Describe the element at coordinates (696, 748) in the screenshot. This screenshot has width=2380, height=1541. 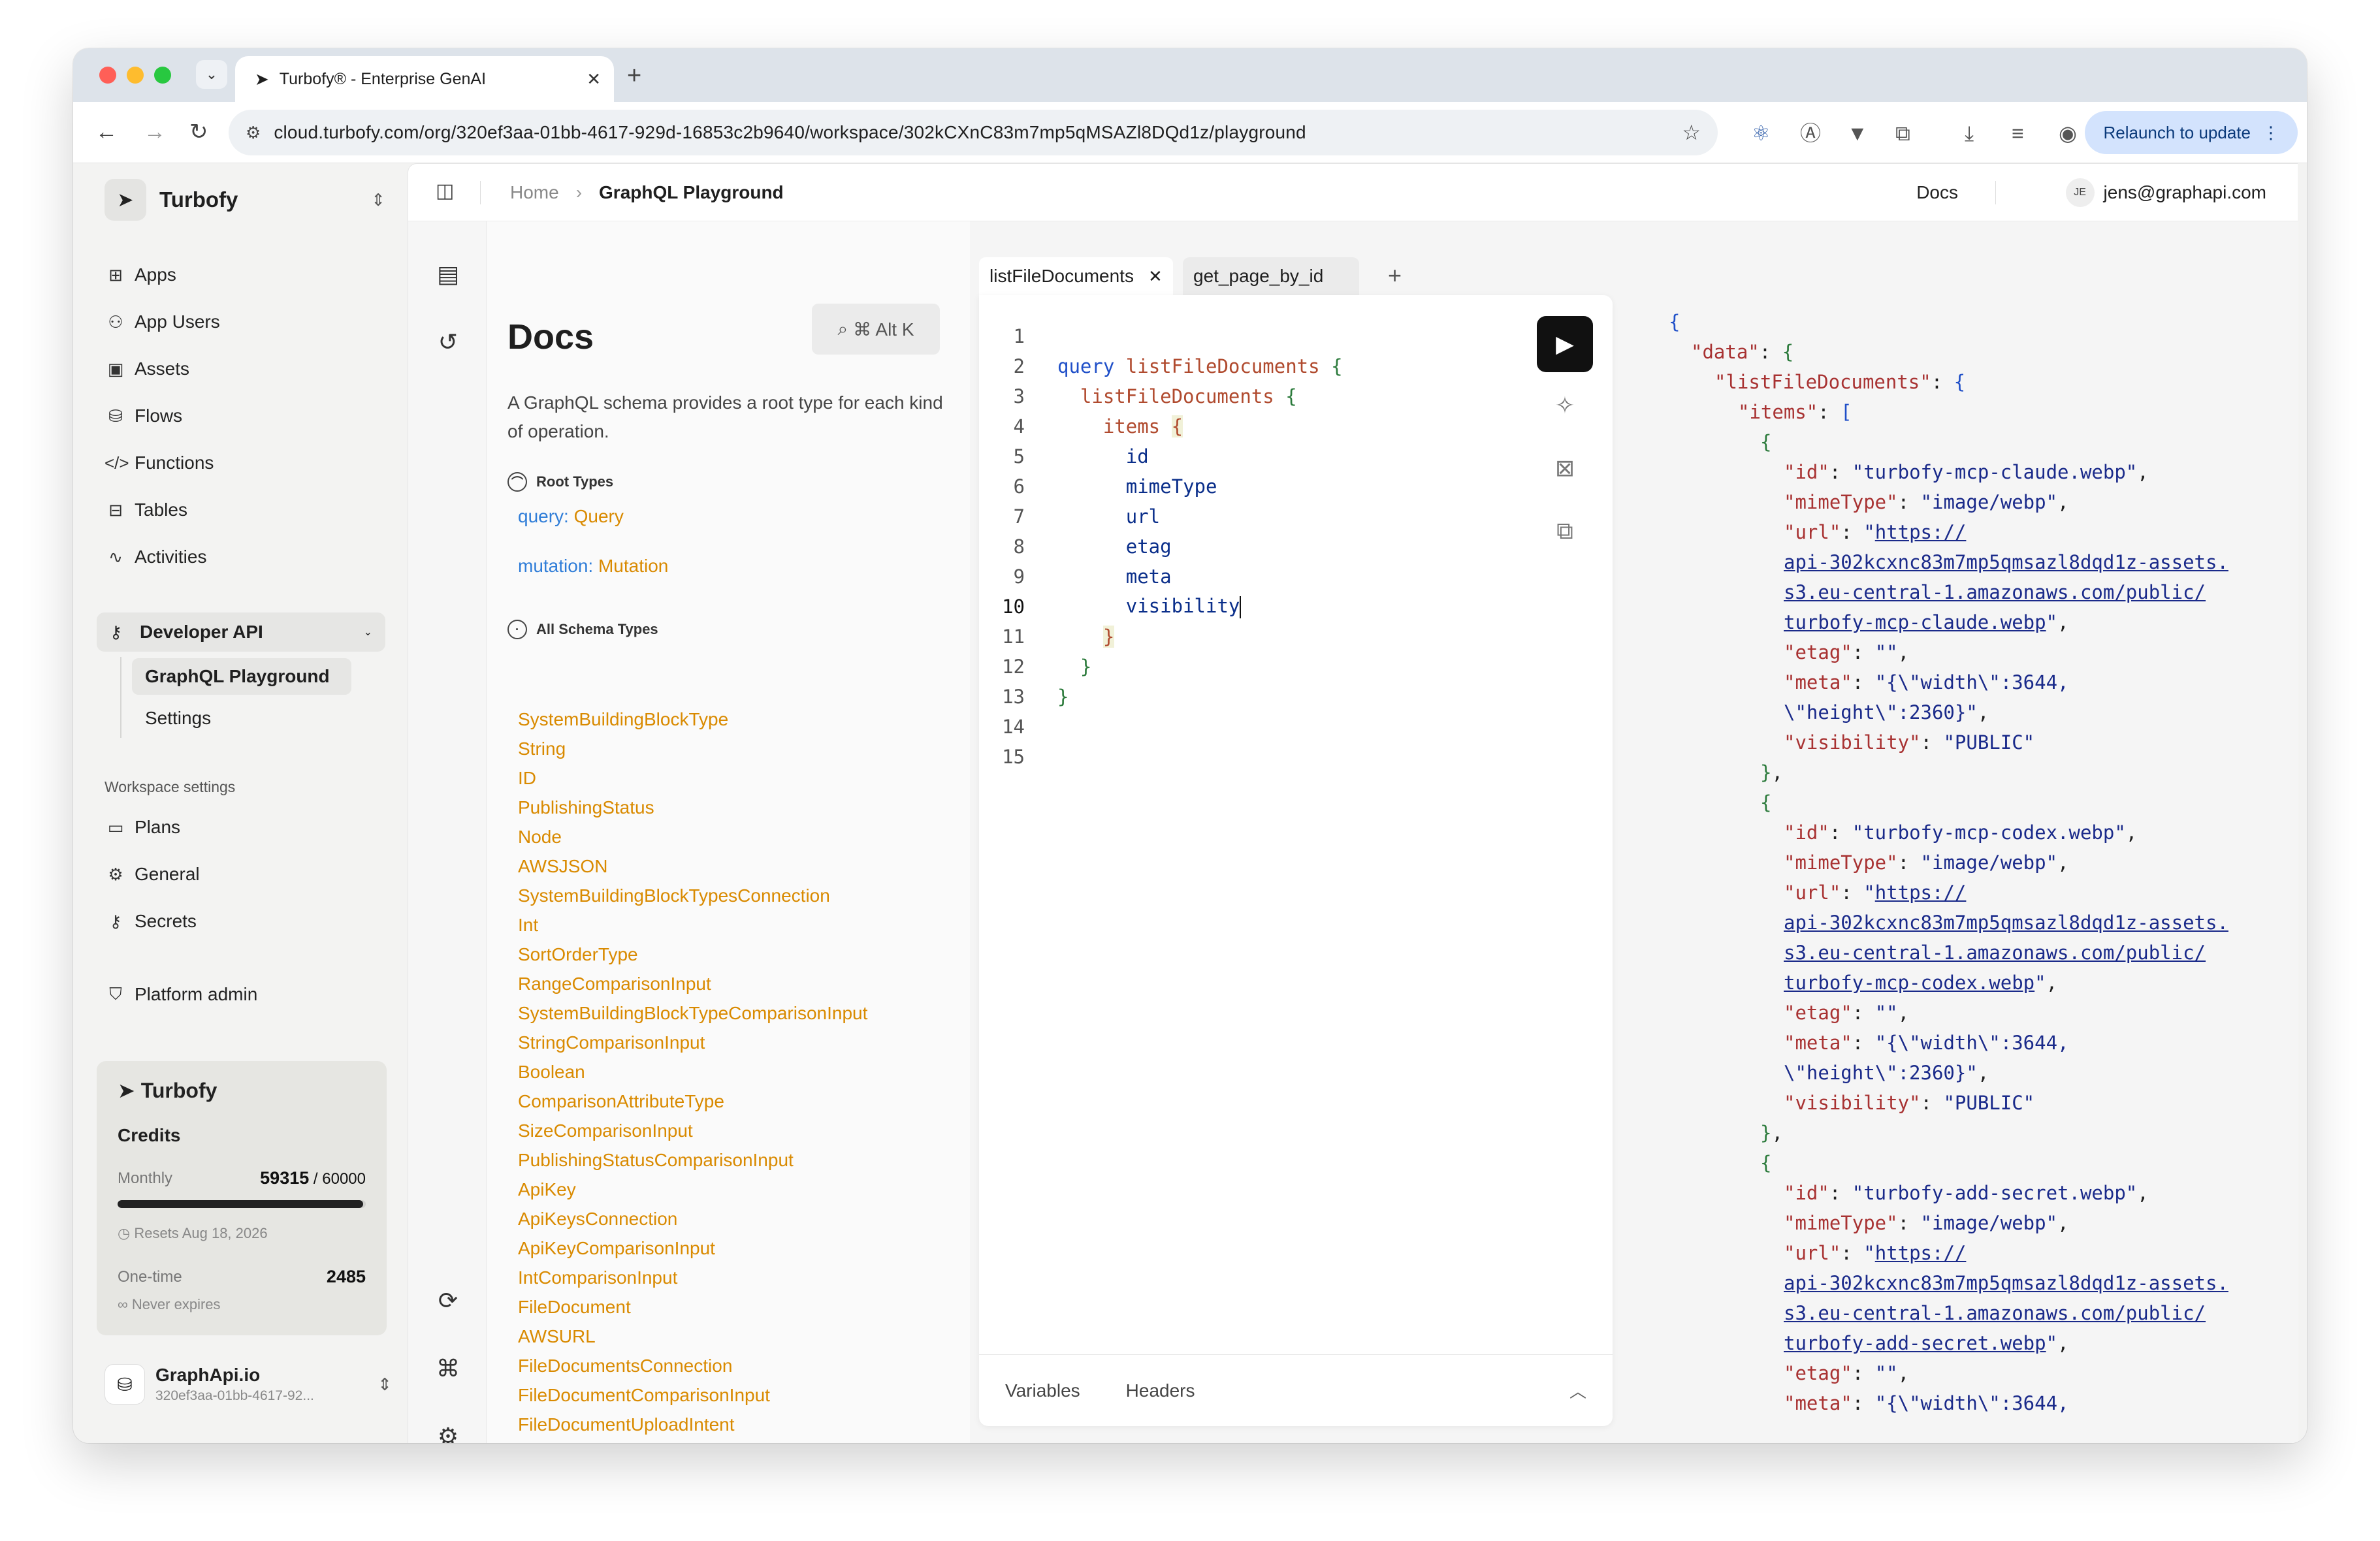
I see `schema-type-link: String` at that location.